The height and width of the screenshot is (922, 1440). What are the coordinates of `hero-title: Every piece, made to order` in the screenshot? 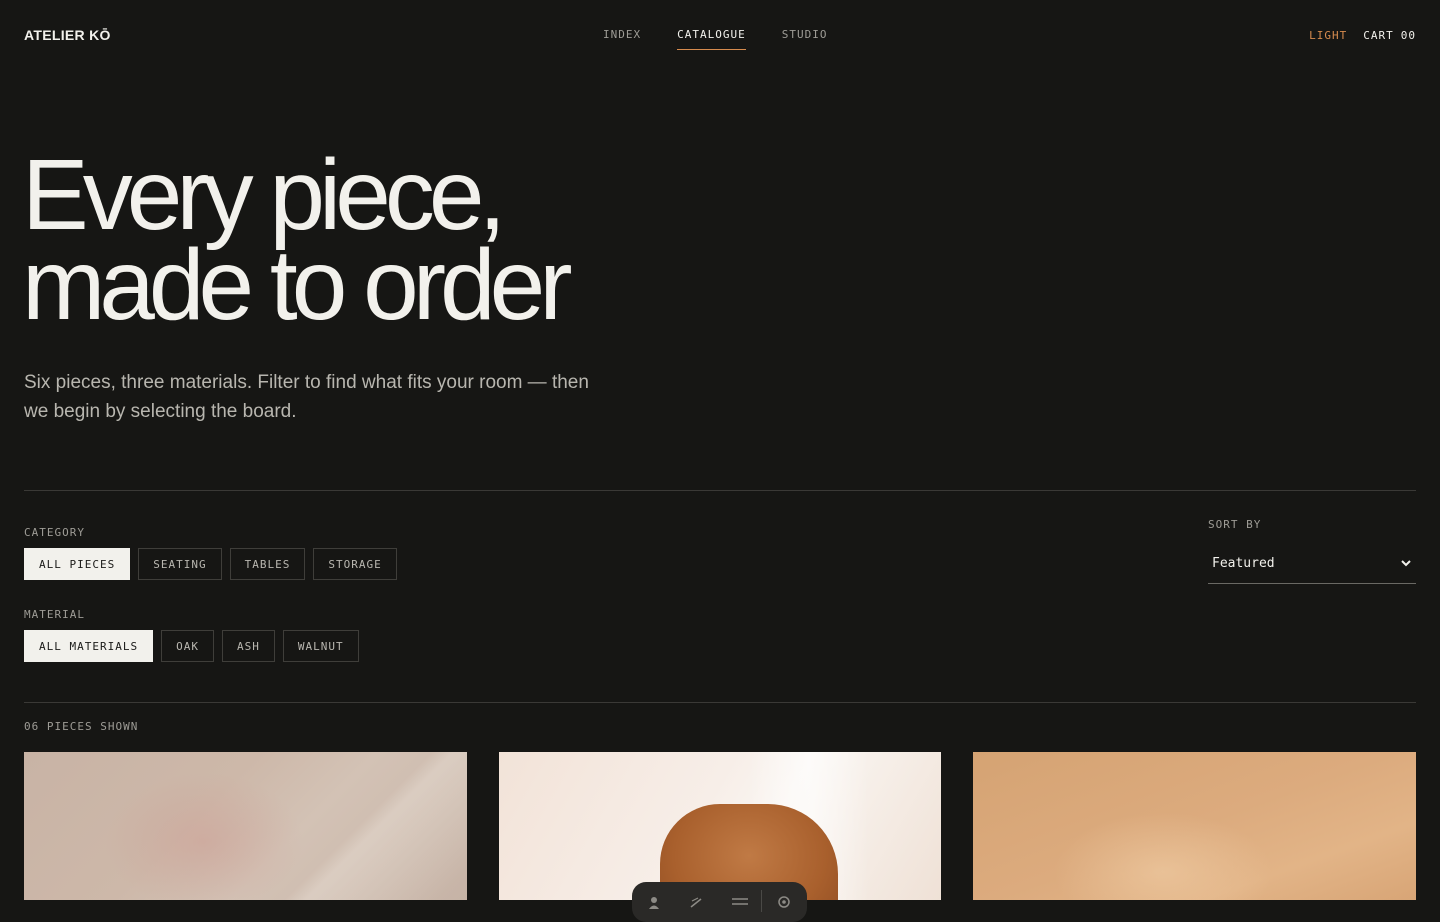 It's located at (297, 240).